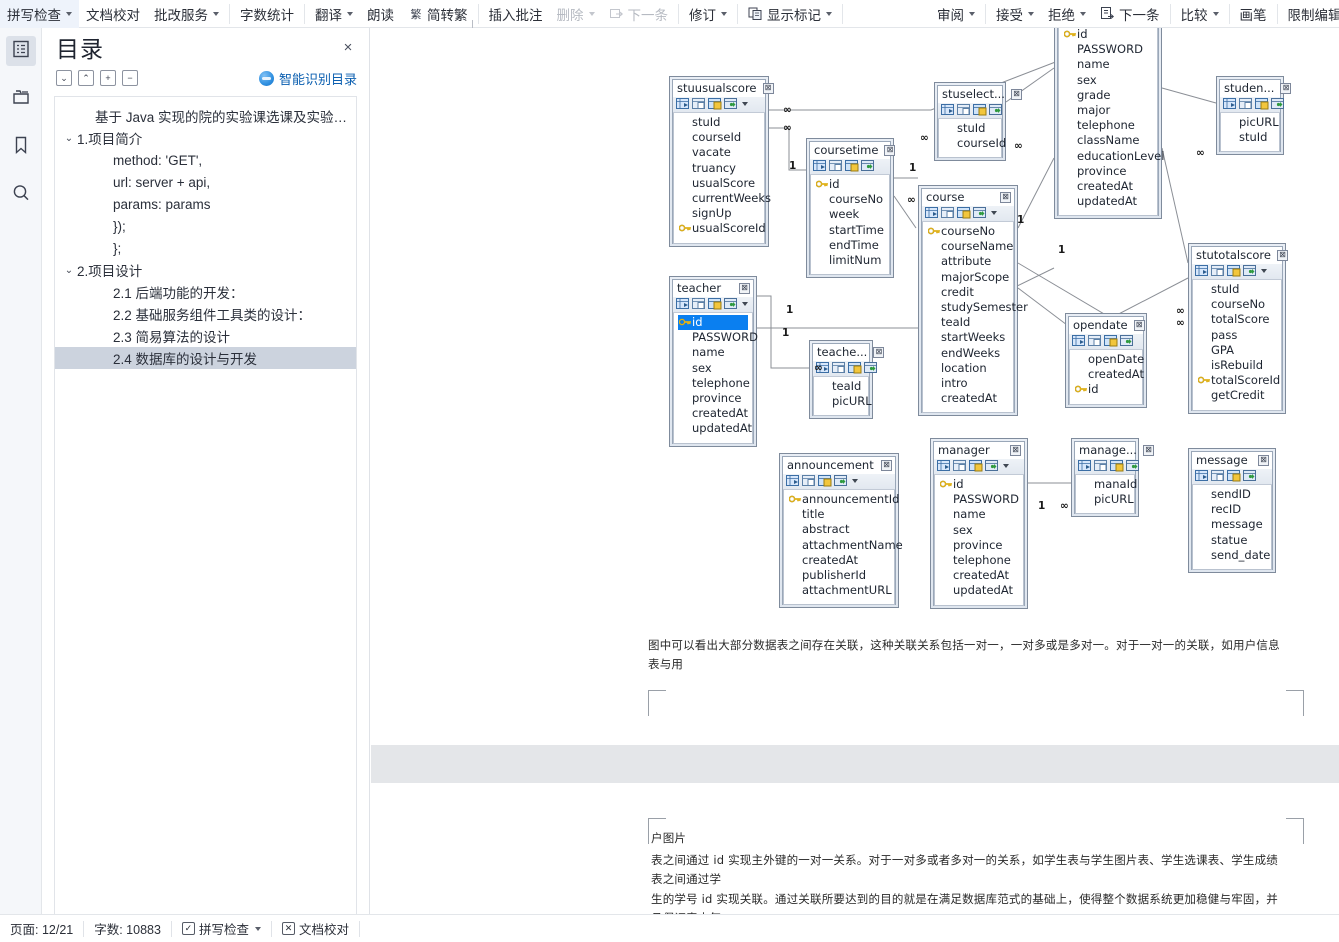 The image size is (1339, 942). What do you see at coordinates (1015, 14) in the screenshot?
I see `toolbar-accept-change: 接受` at bounding box center [1015, 14].